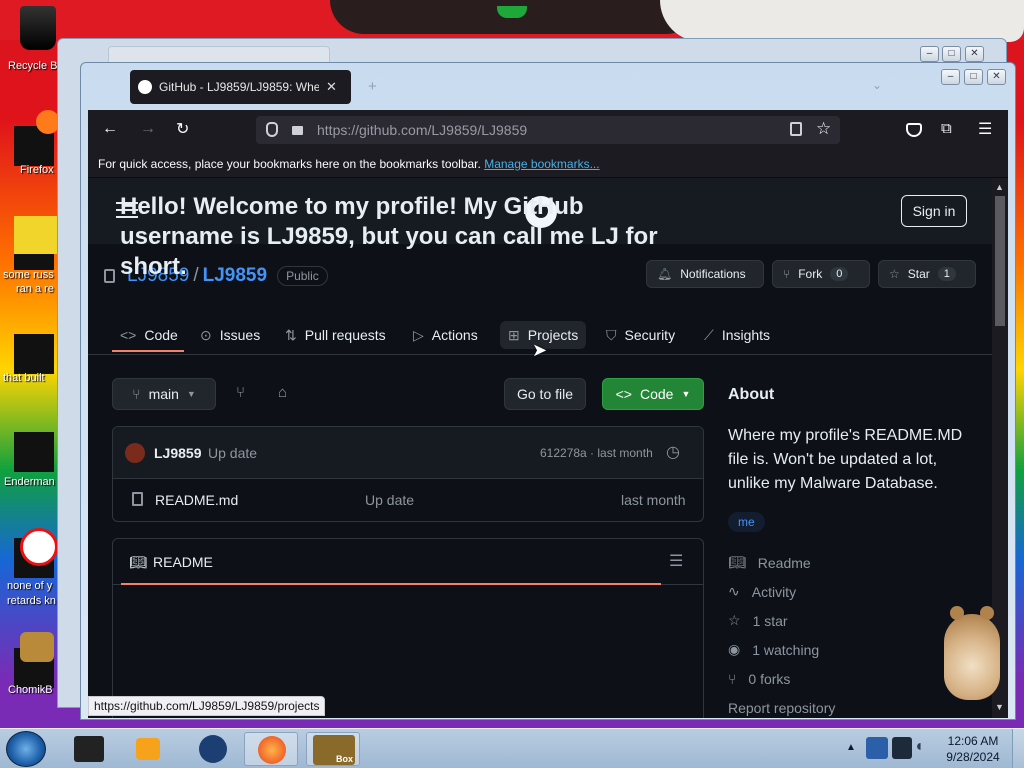  I want to click on code-icon-white: <>, so click(623, 394).